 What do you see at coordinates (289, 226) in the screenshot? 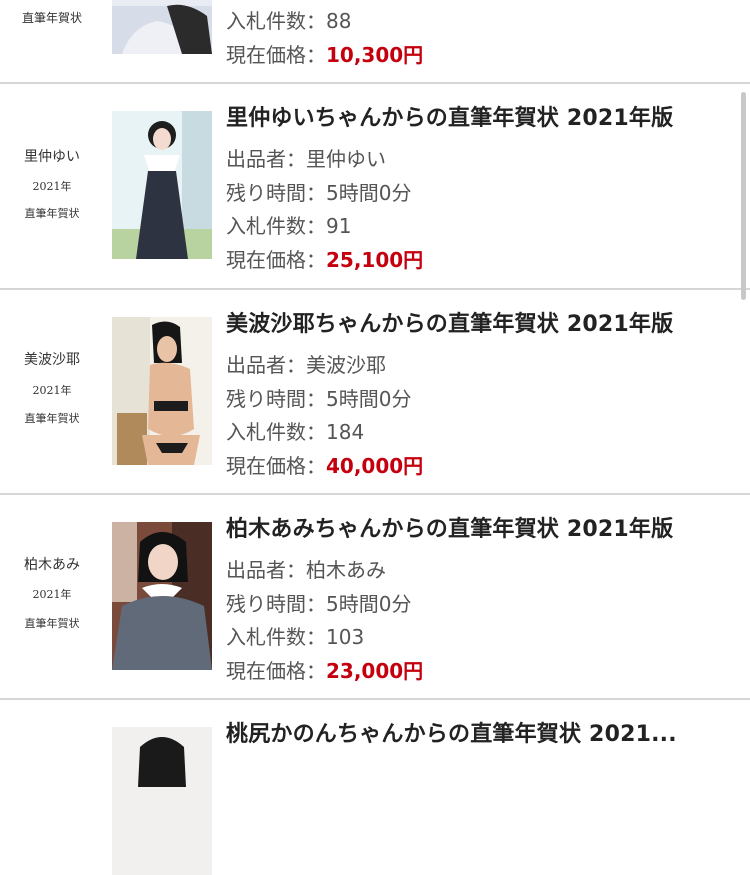
I see `bid-count: 入札件数：91` at bounding box center [289, 226].